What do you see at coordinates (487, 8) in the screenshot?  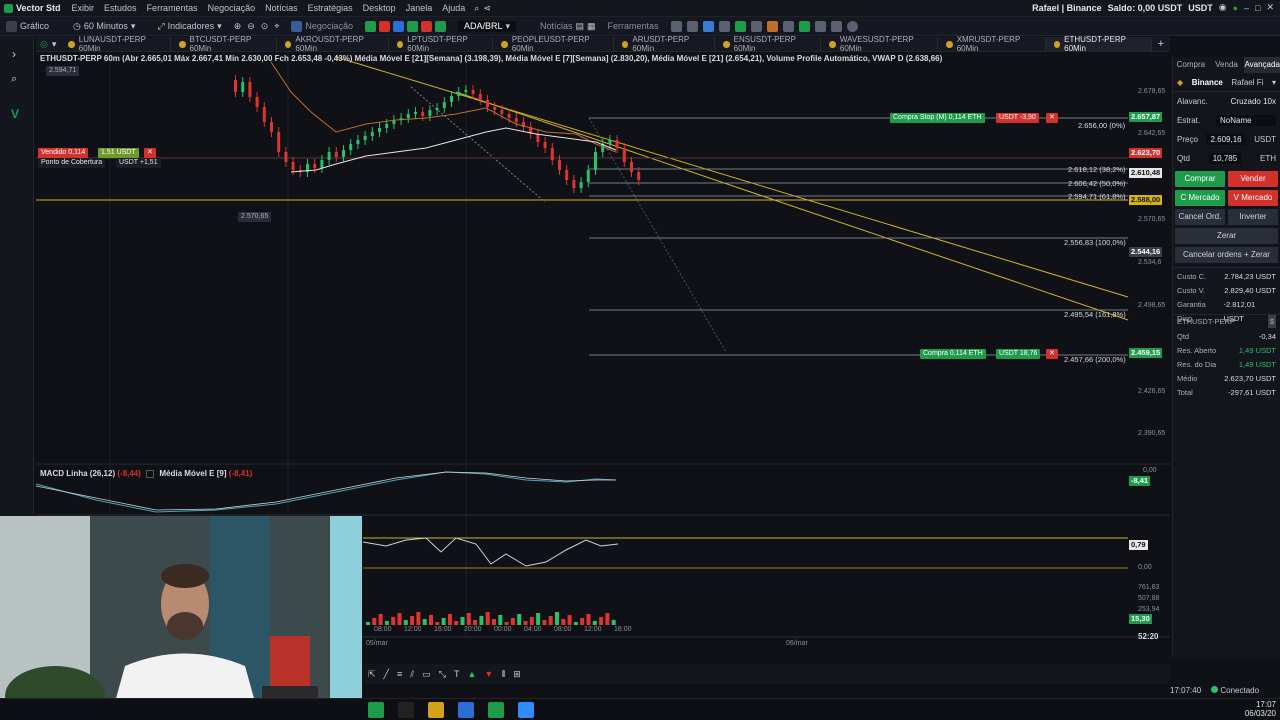 I see `share-icon: ⋖` at bounding box center [487, 8].